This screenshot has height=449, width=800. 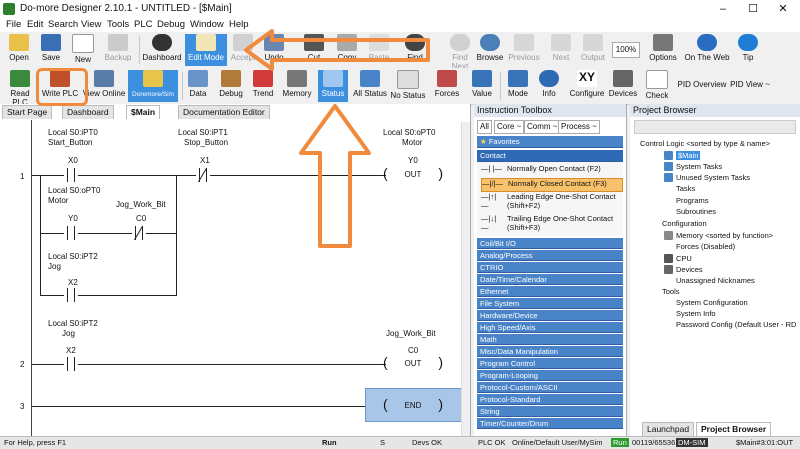 I want to click on tab-main: $Main, so click(x=143, y=112).